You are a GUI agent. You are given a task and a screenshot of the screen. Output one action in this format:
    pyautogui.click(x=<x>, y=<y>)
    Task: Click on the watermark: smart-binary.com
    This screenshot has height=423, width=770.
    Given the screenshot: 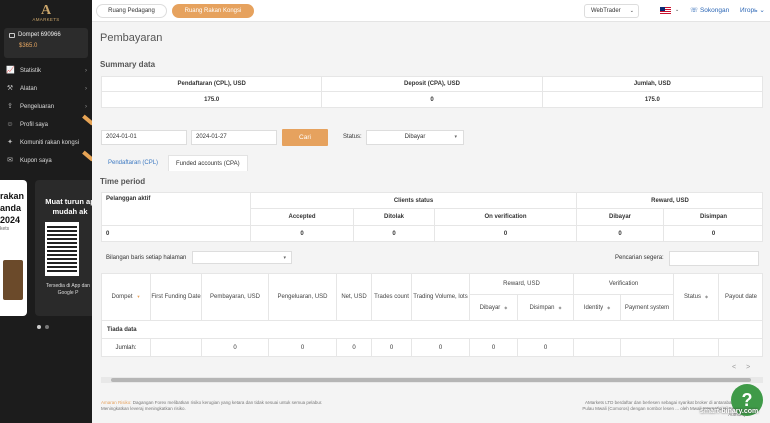 What is the action you would take?
    pyautogui.click(x=729, y=411)
    